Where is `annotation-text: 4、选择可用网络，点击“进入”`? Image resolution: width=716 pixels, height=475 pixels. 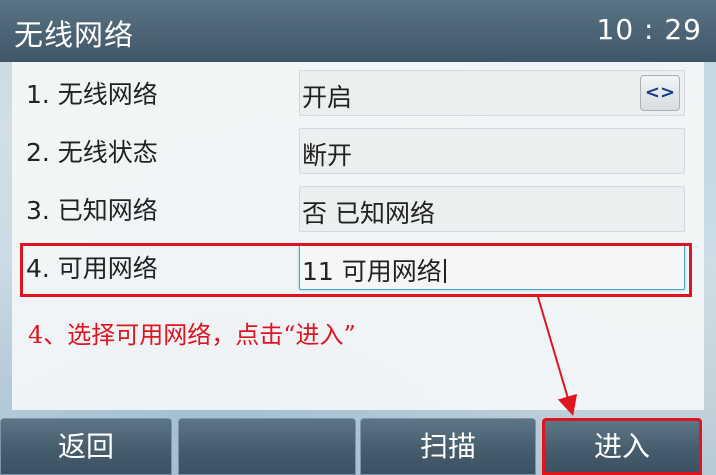
annotation-text: 4、选择可用网络，点击“进入” is located at coordinates (192, 335).